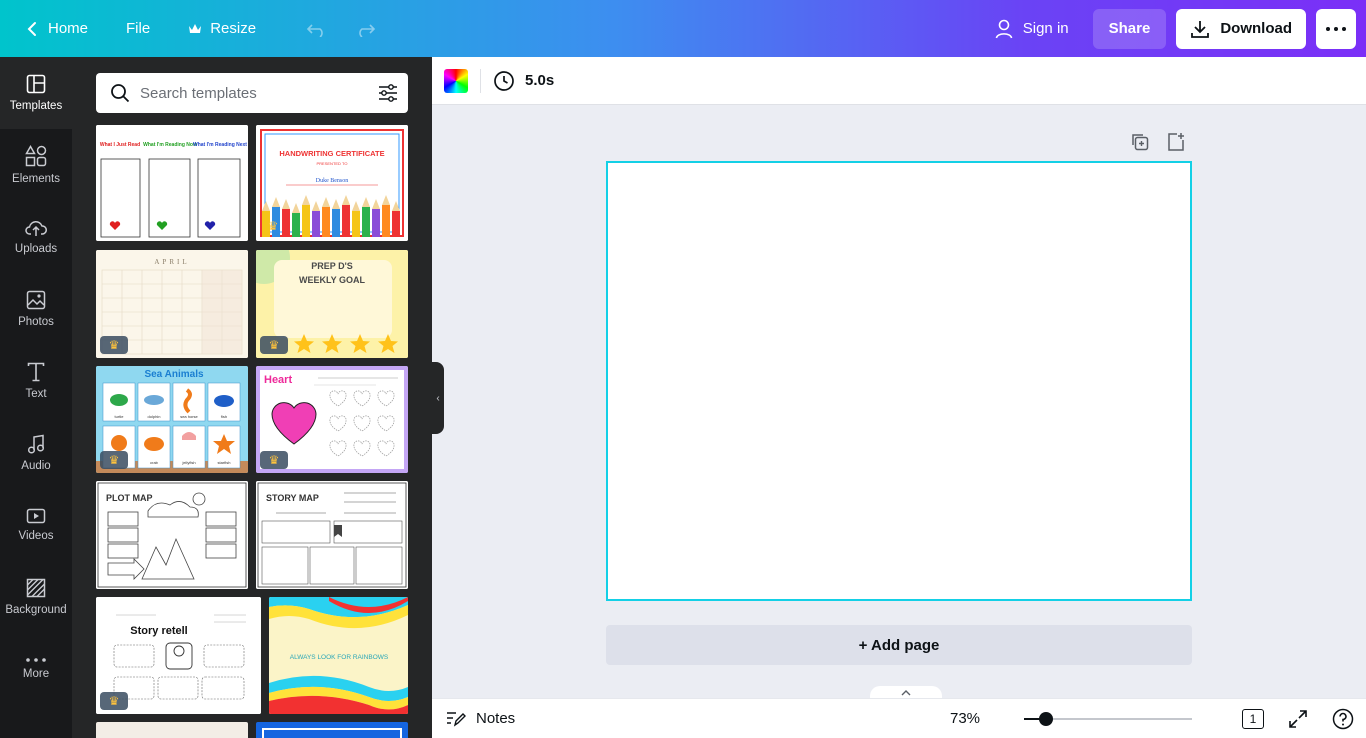 This screenshot has height=738, width=1366. Describe the element at coordinates (332, 733) in the screenshot. I see `template-frame` at that location.